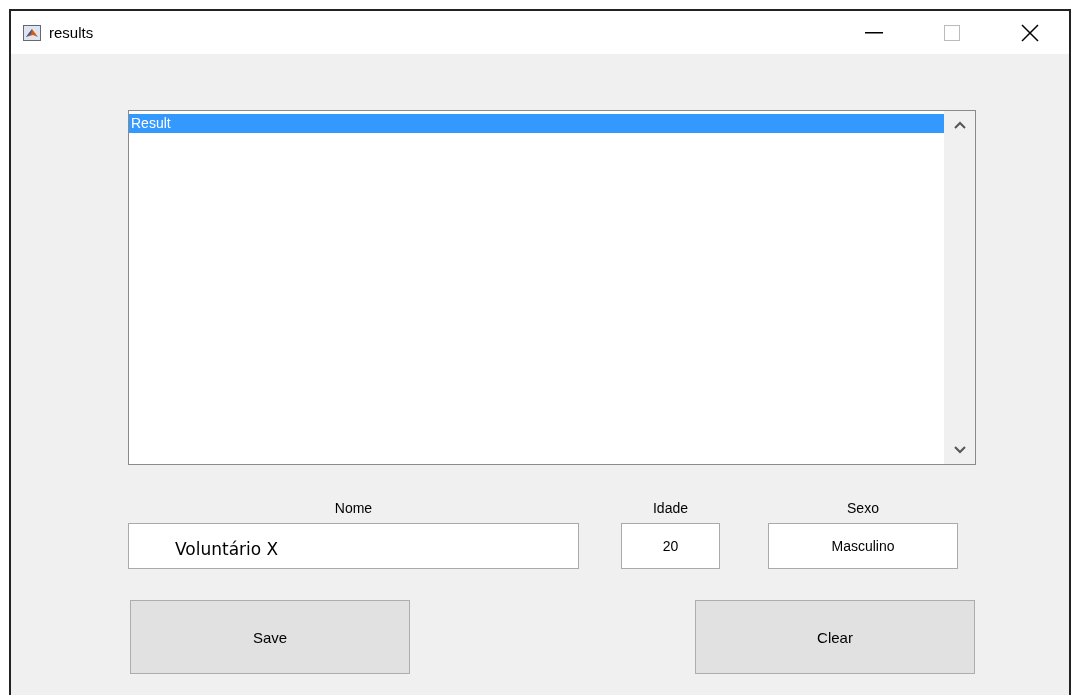  I want to click on input-field: Voluntário X, so click(353, 546).